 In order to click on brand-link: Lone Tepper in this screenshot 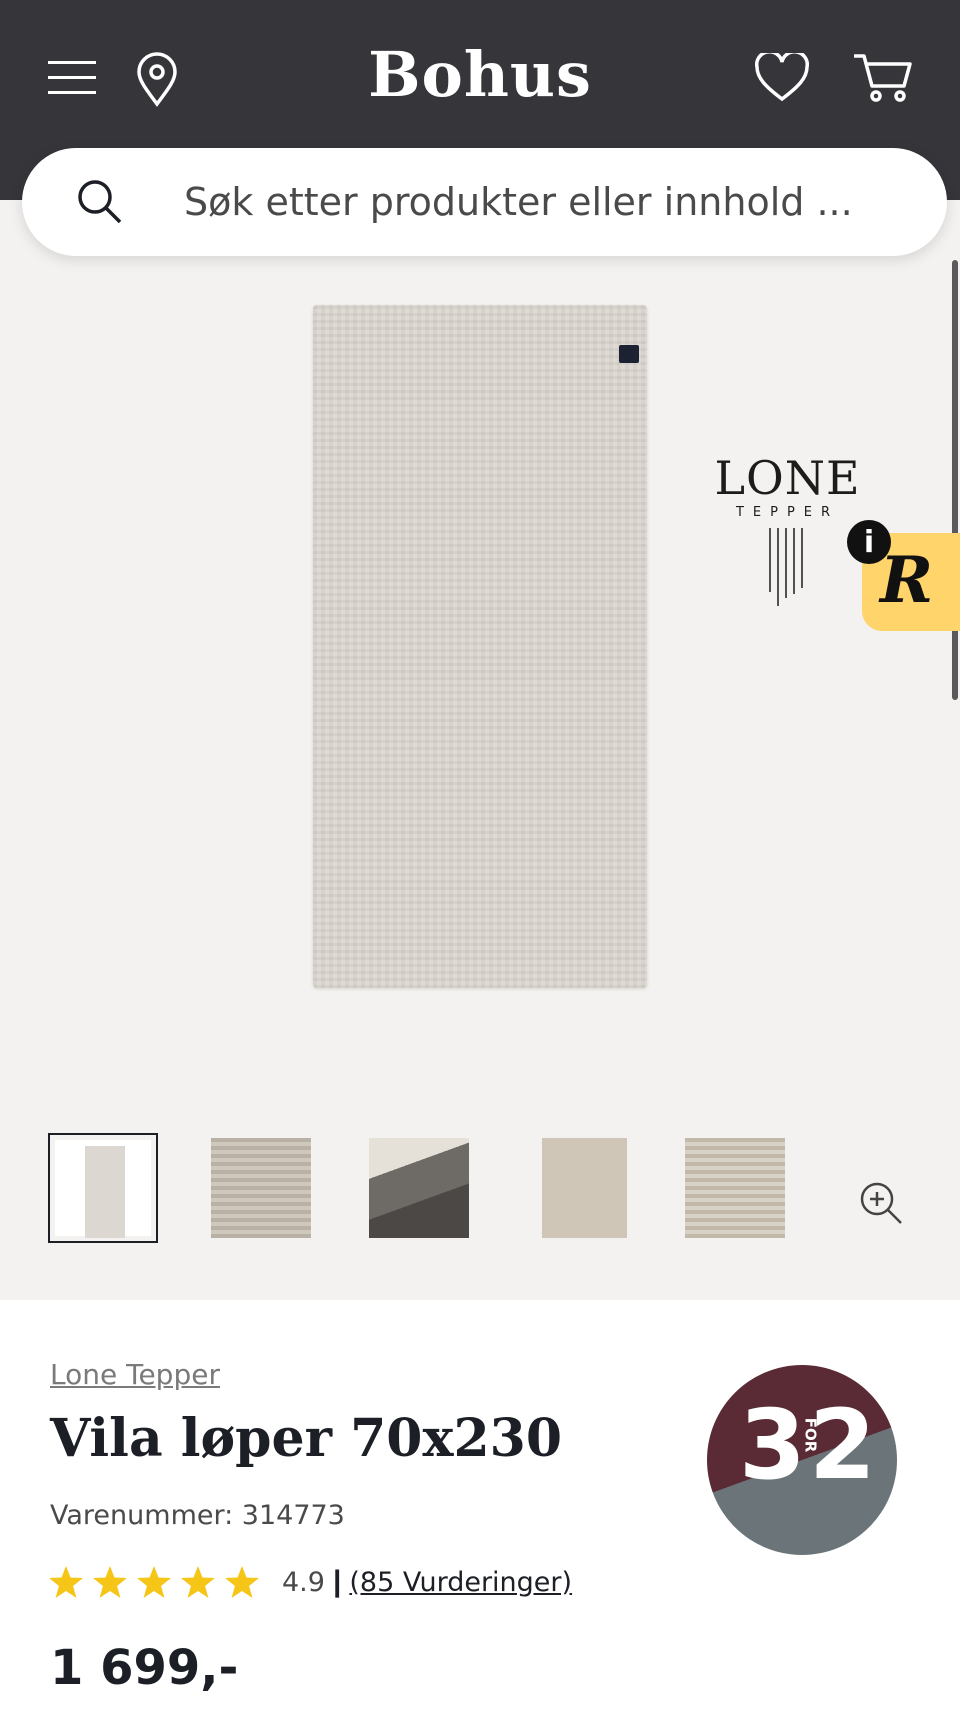, I will do `click(135, 1374)`.